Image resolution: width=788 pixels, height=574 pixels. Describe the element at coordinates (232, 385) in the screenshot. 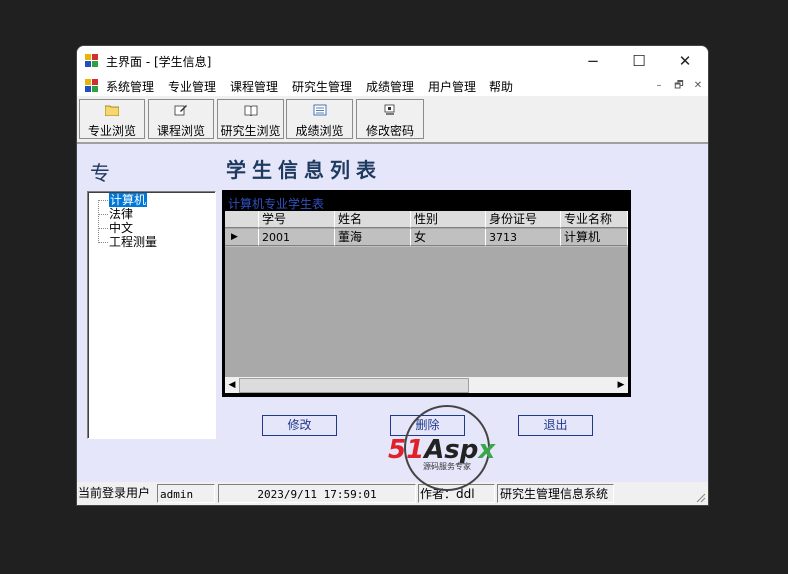

I see `scroll-left-icon: ◀` at that location.